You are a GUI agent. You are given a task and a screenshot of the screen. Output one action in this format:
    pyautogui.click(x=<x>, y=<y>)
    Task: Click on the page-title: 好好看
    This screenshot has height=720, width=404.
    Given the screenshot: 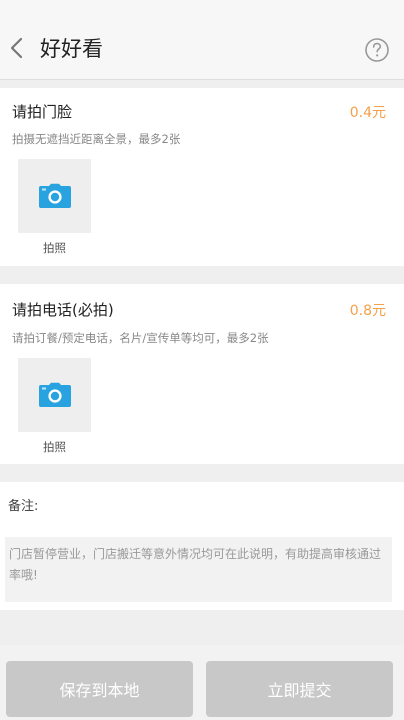 What is the action you would take?
    pyautogui.click(x=71, y=49)
    